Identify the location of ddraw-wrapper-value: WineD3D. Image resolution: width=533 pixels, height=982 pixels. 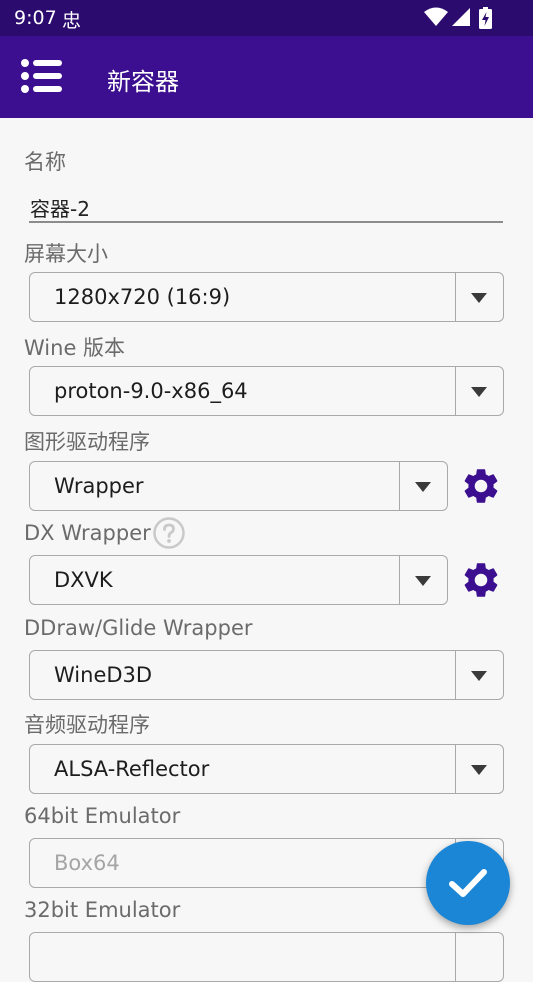
(103, 675).